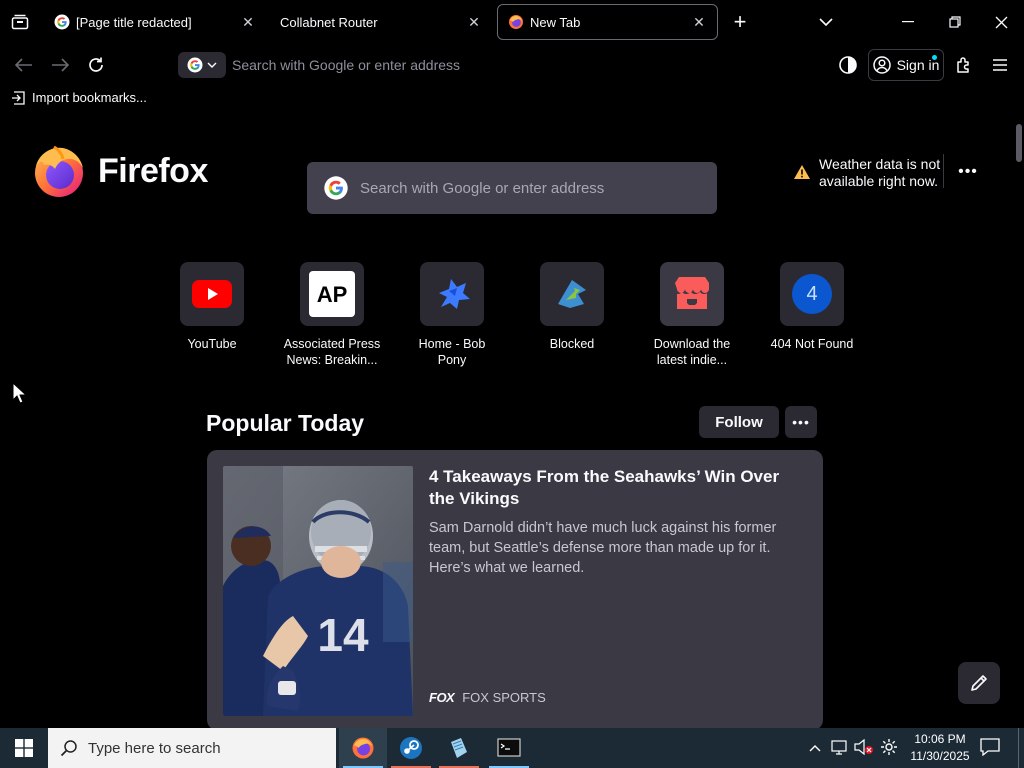  I want to click on volume-muted-icon, so click(863, 747).